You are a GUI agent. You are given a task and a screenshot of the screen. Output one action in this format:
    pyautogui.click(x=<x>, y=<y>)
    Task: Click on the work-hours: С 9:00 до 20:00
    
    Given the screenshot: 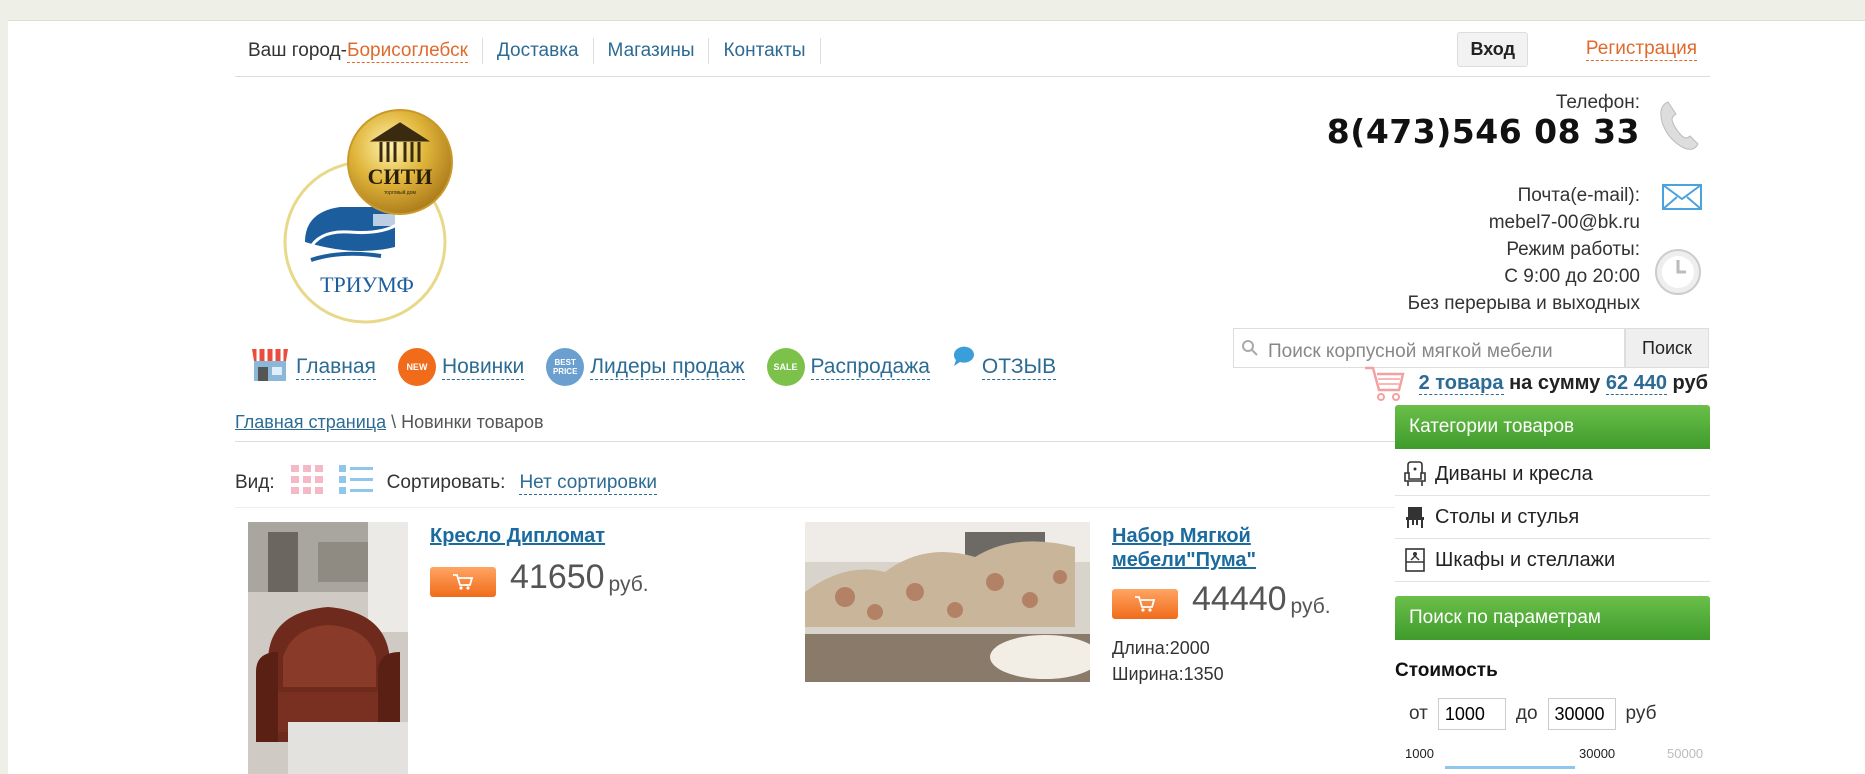 What is the action you would take?
    pyautogui.click(x=1572, y=276)
    